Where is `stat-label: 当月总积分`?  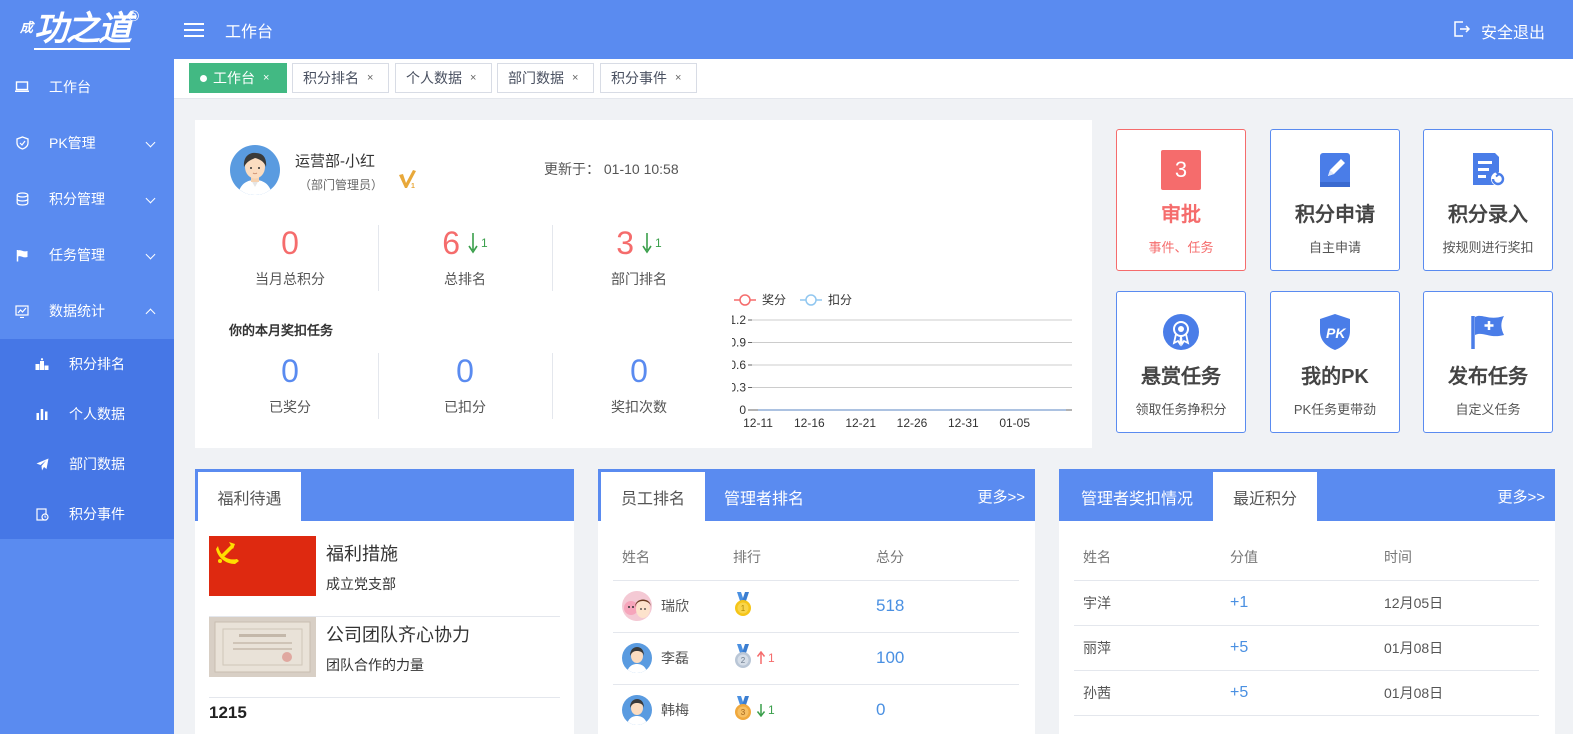
stat-label: 当月总积分 is located at coordinates (290, 279).